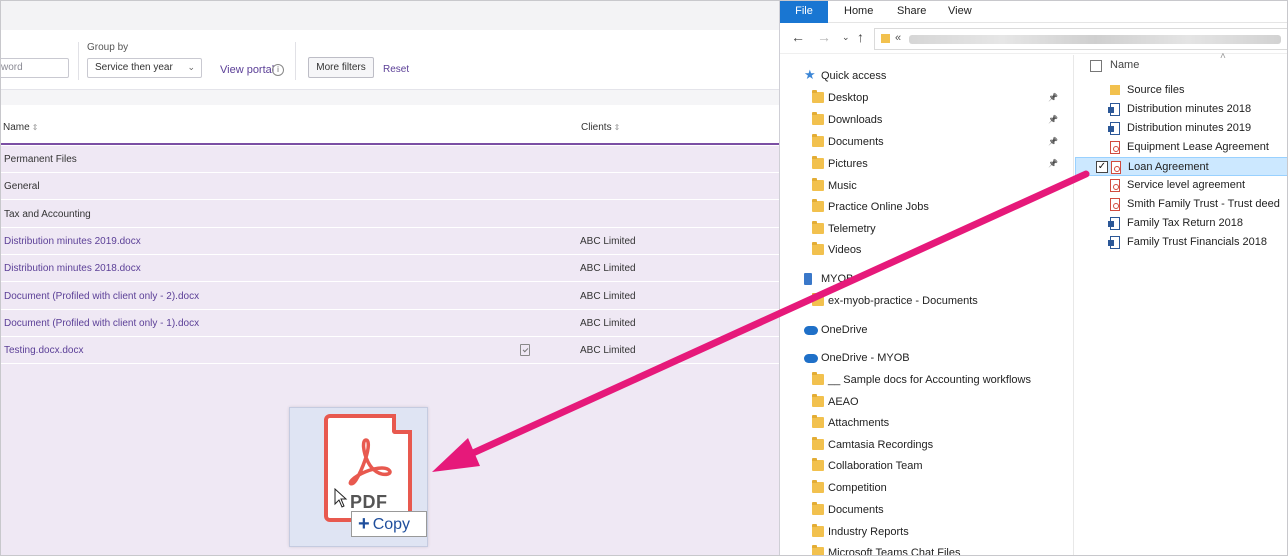 The image size is (1288, 556). Describe the element at coordinates (925, 403) in the screenshot. I see `nav-item: AEAO` at that location.